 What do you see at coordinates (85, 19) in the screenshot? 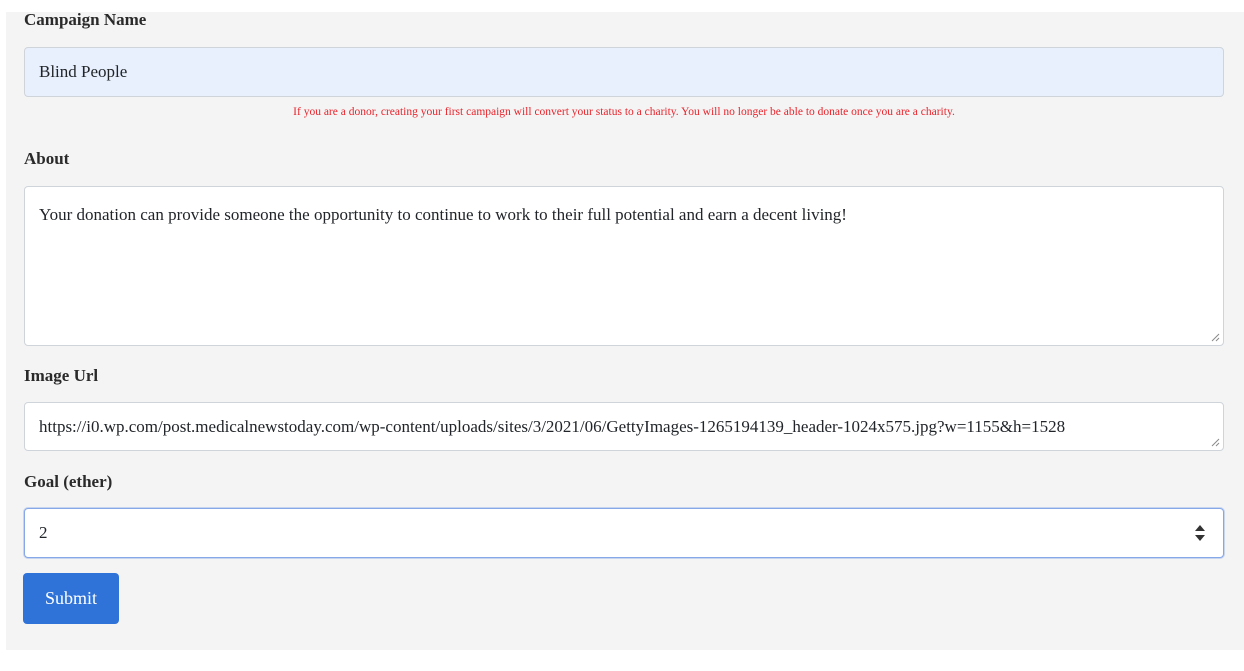
I see `campaign-name-label: Campaign Name` at bounding box center [85, 19].